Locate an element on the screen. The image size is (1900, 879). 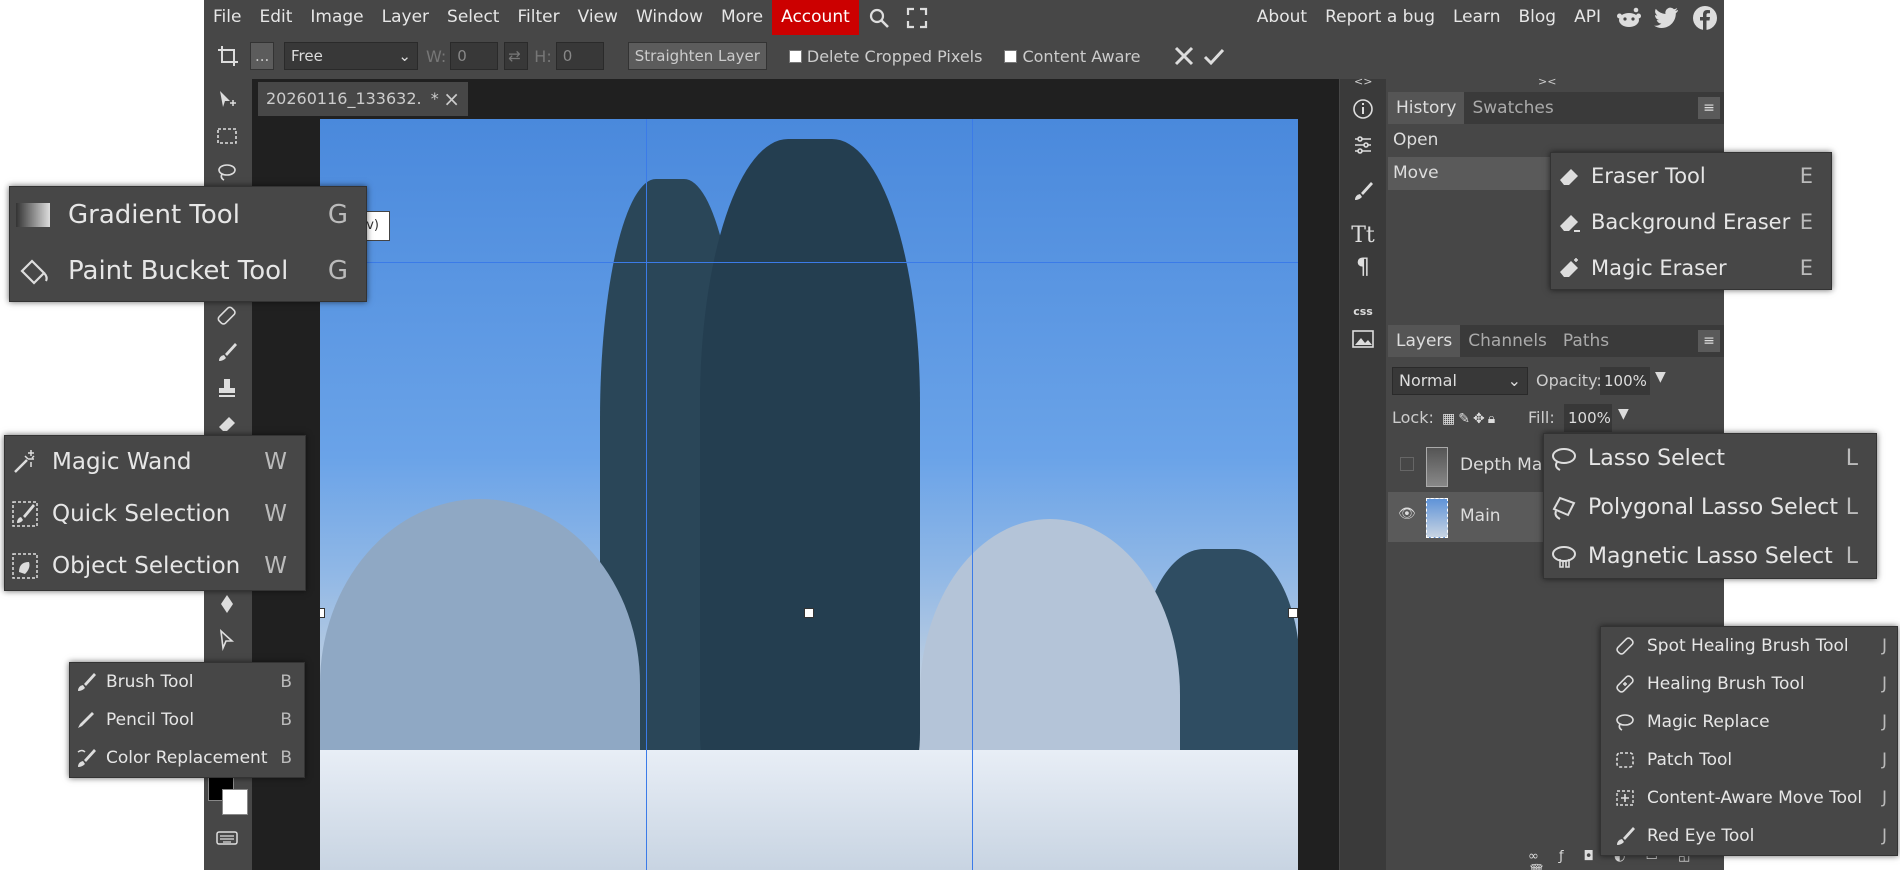
info-icon is located at coordinates (1363, 109).